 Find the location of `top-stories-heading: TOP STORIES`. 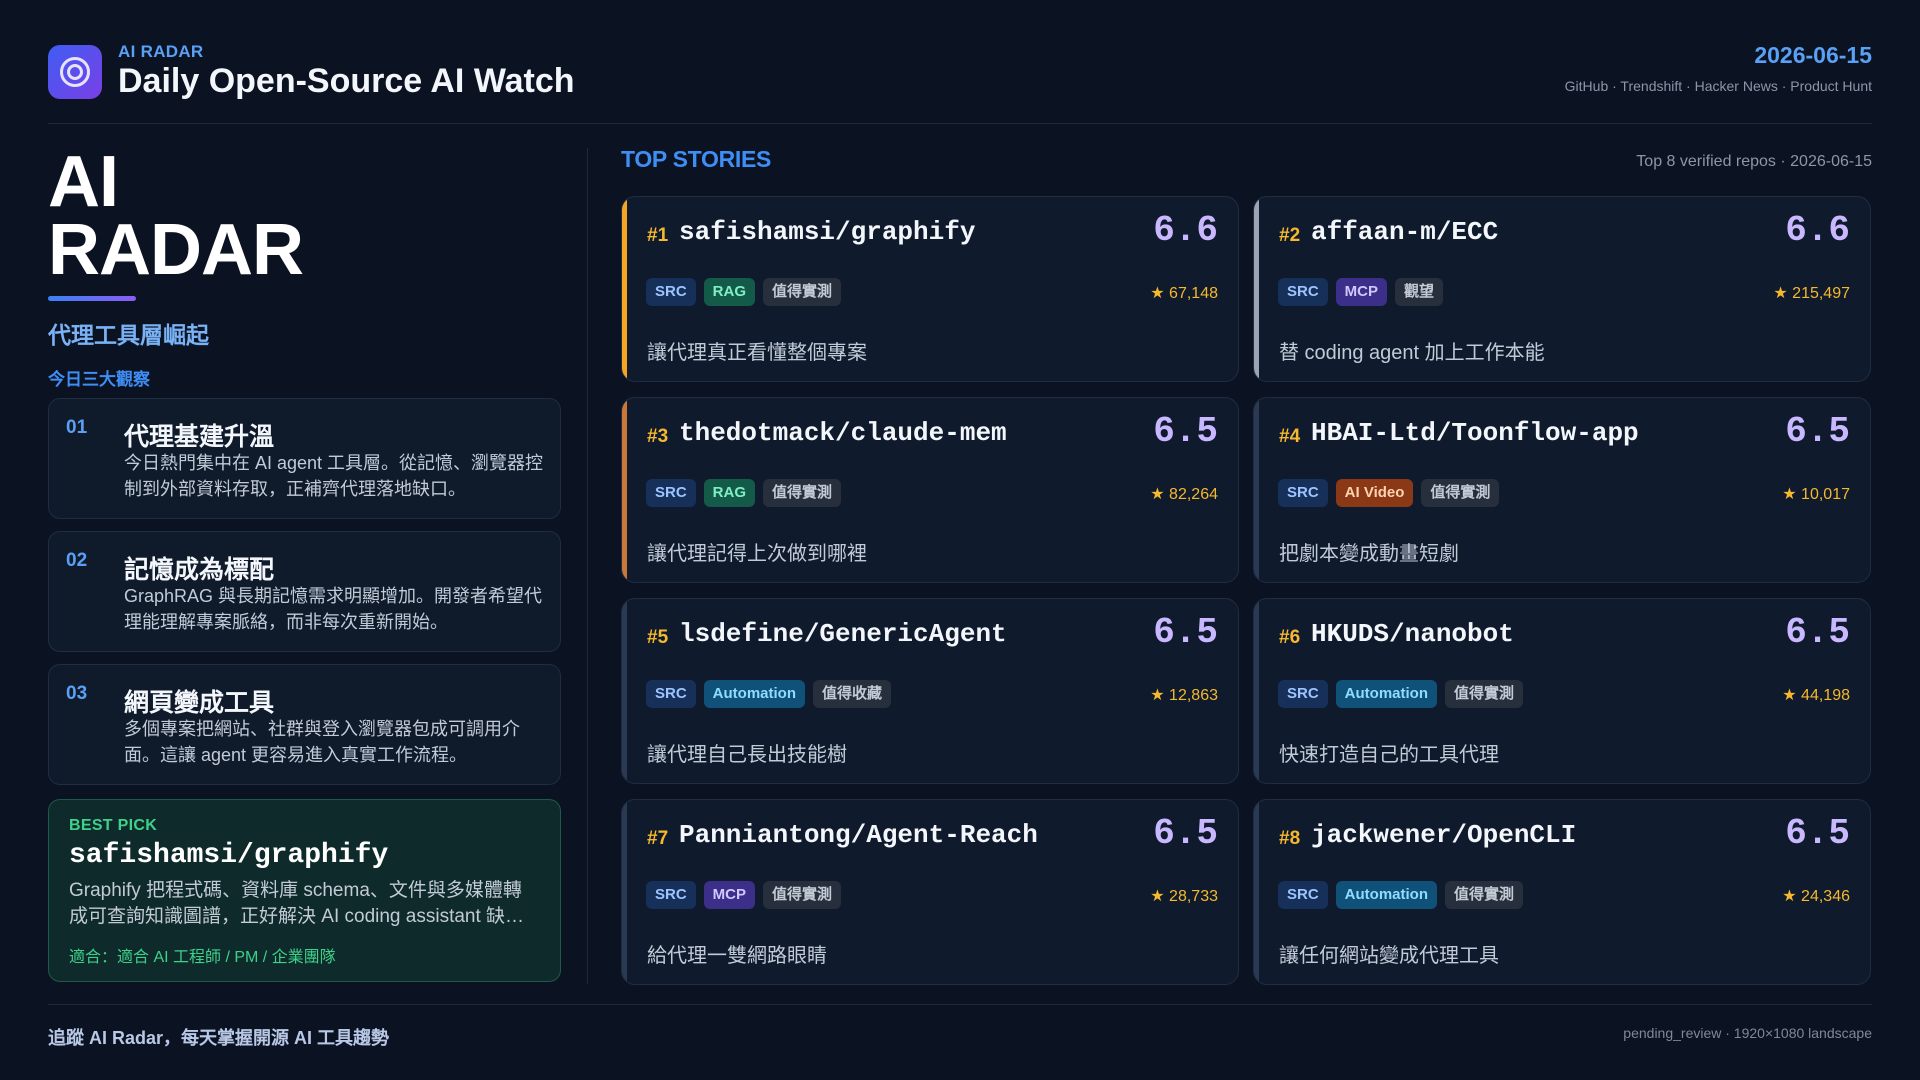

top-stories-heading: TOP STORIES is located at coordinates (696, 159).